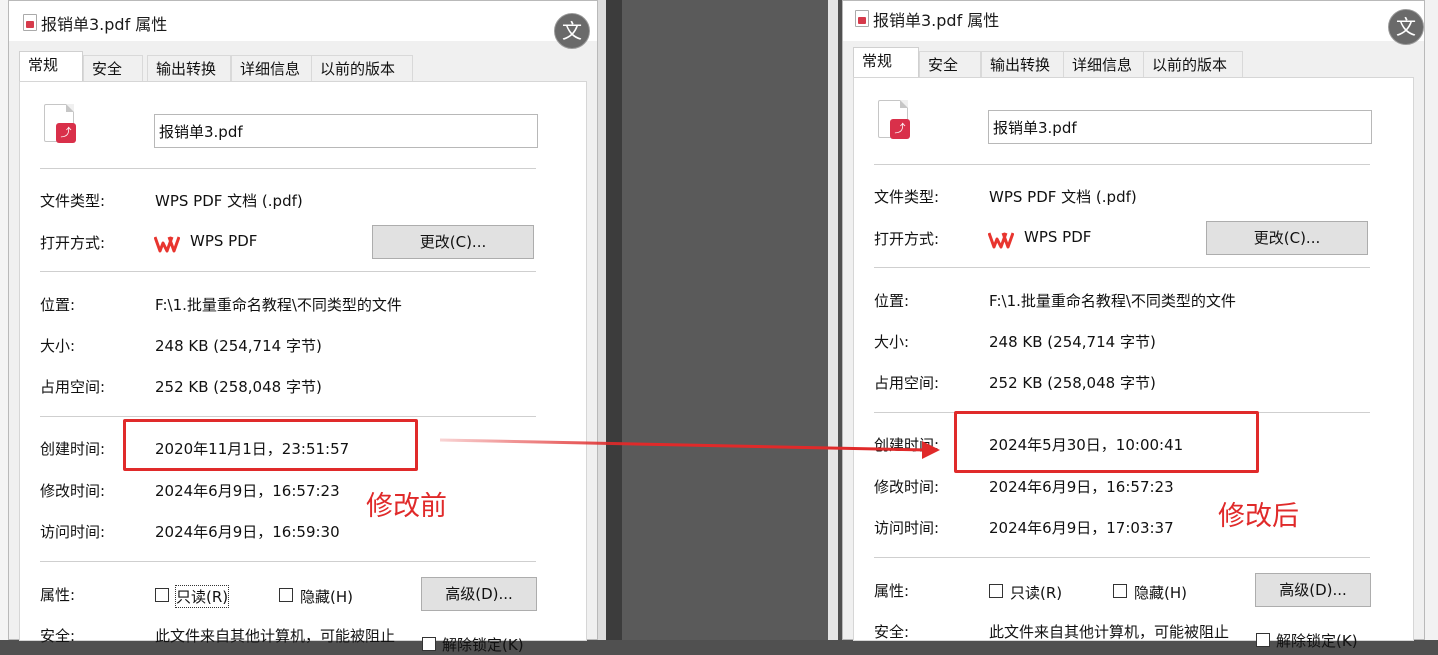  I want to click on highlight-box-after, so click(1106, 442).